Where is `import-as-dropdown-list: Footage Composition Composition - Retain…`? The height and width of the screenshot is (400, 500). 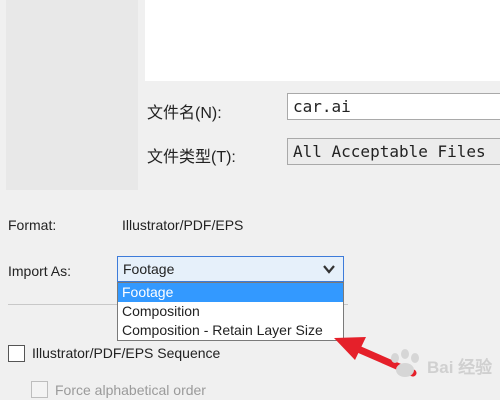
import-as-dropdown-list: Footage Composition Composition - Retain… is located at coordinates (230, 311).